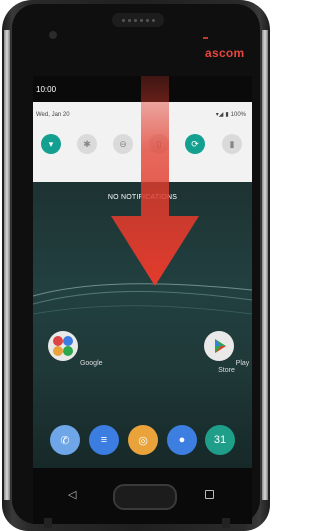 This screenshot has width=320, height=531. What do you see at coordinates (53, 115) in the screenshot?
I see `qs-date: Wed, Jan 20` at bounding box center [53, 115].